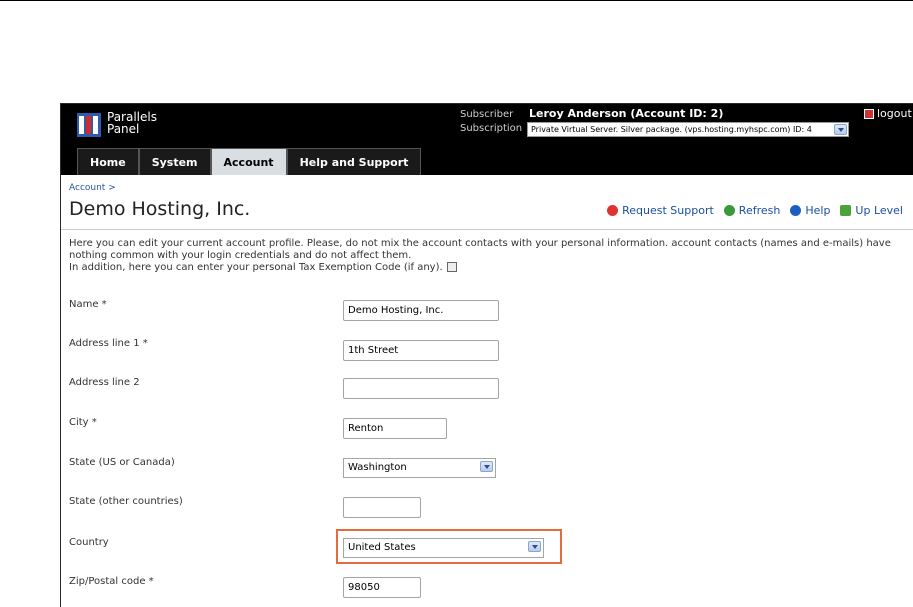  Describe the element at coordinates (487, 114) in the screenshot. I see `subscriber-label: Subscriber` at that location.